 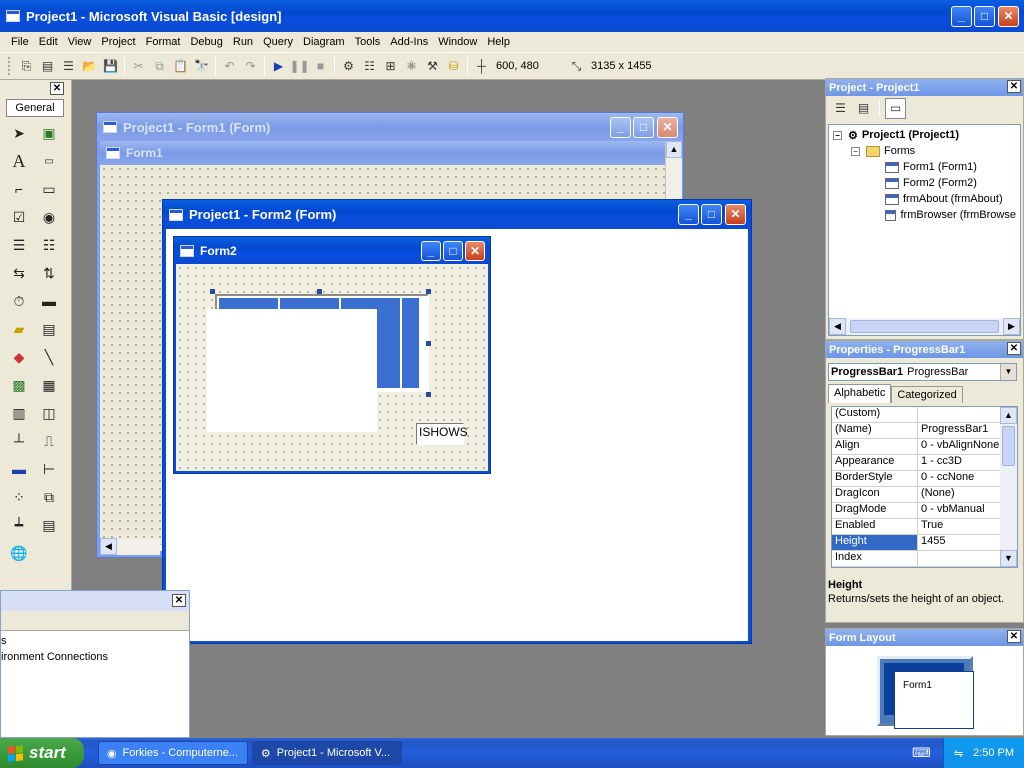 I want to click on slider-tool-icon: ┴, so click(x=19, y=441).